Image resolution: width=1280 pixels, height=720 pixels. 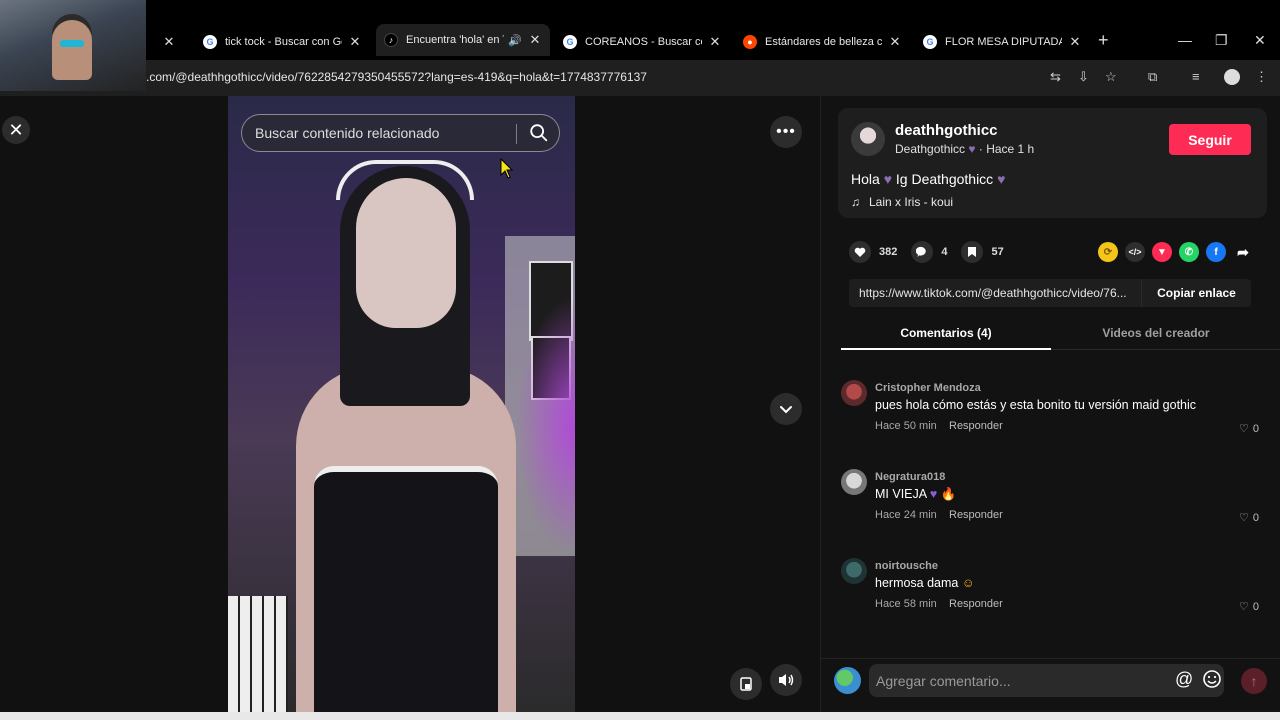 I want to click on related-search-box, so click(x=400, y=133).